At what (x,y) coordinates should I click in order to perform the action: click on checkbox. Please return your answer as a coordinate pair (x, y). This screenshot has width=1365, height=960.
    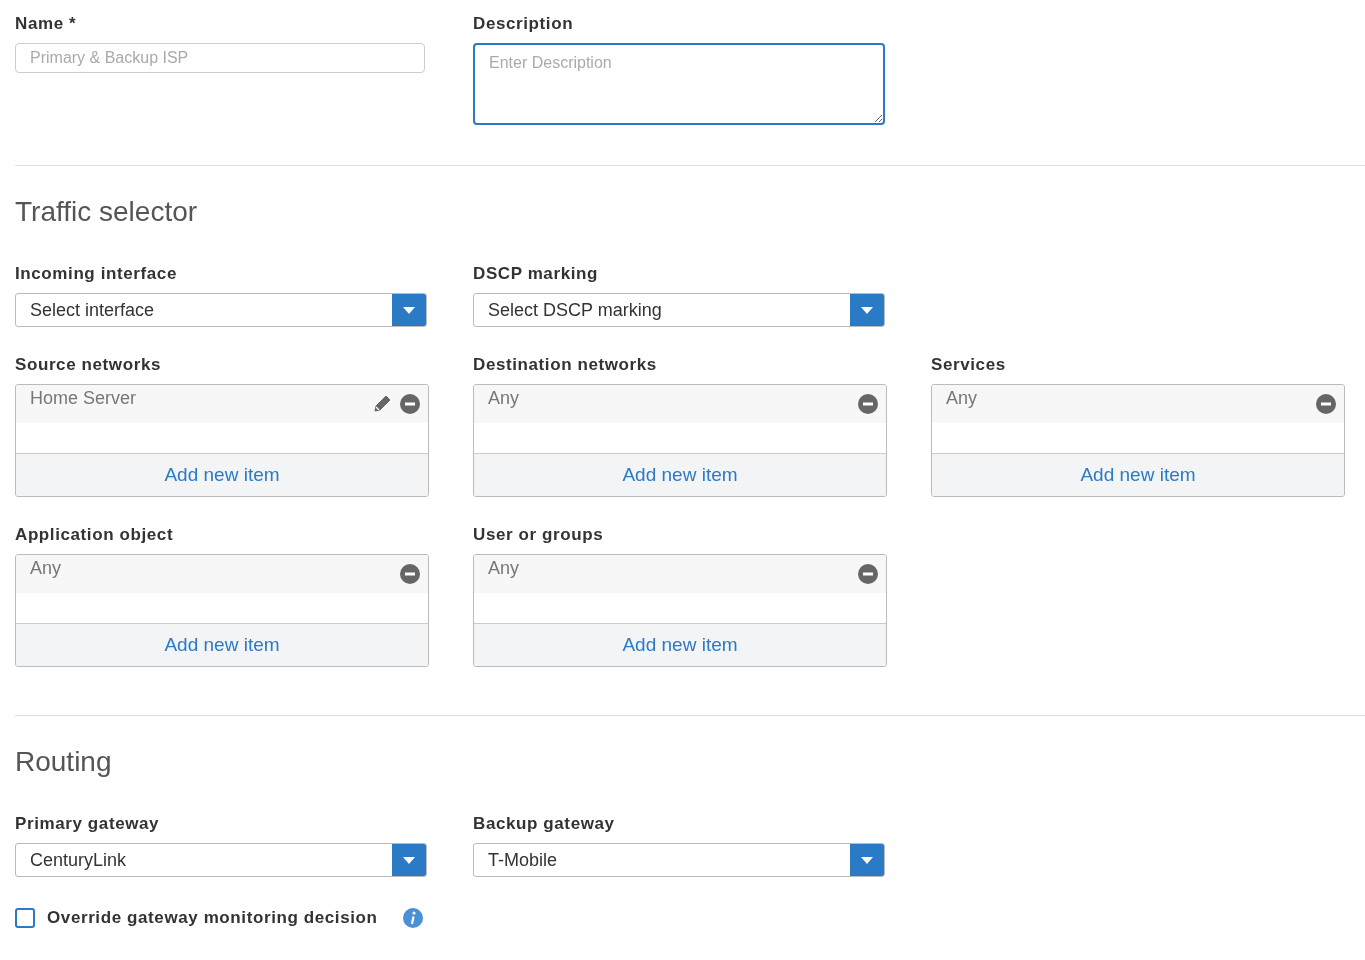
    Looking at the image, I should click on (25, 918).